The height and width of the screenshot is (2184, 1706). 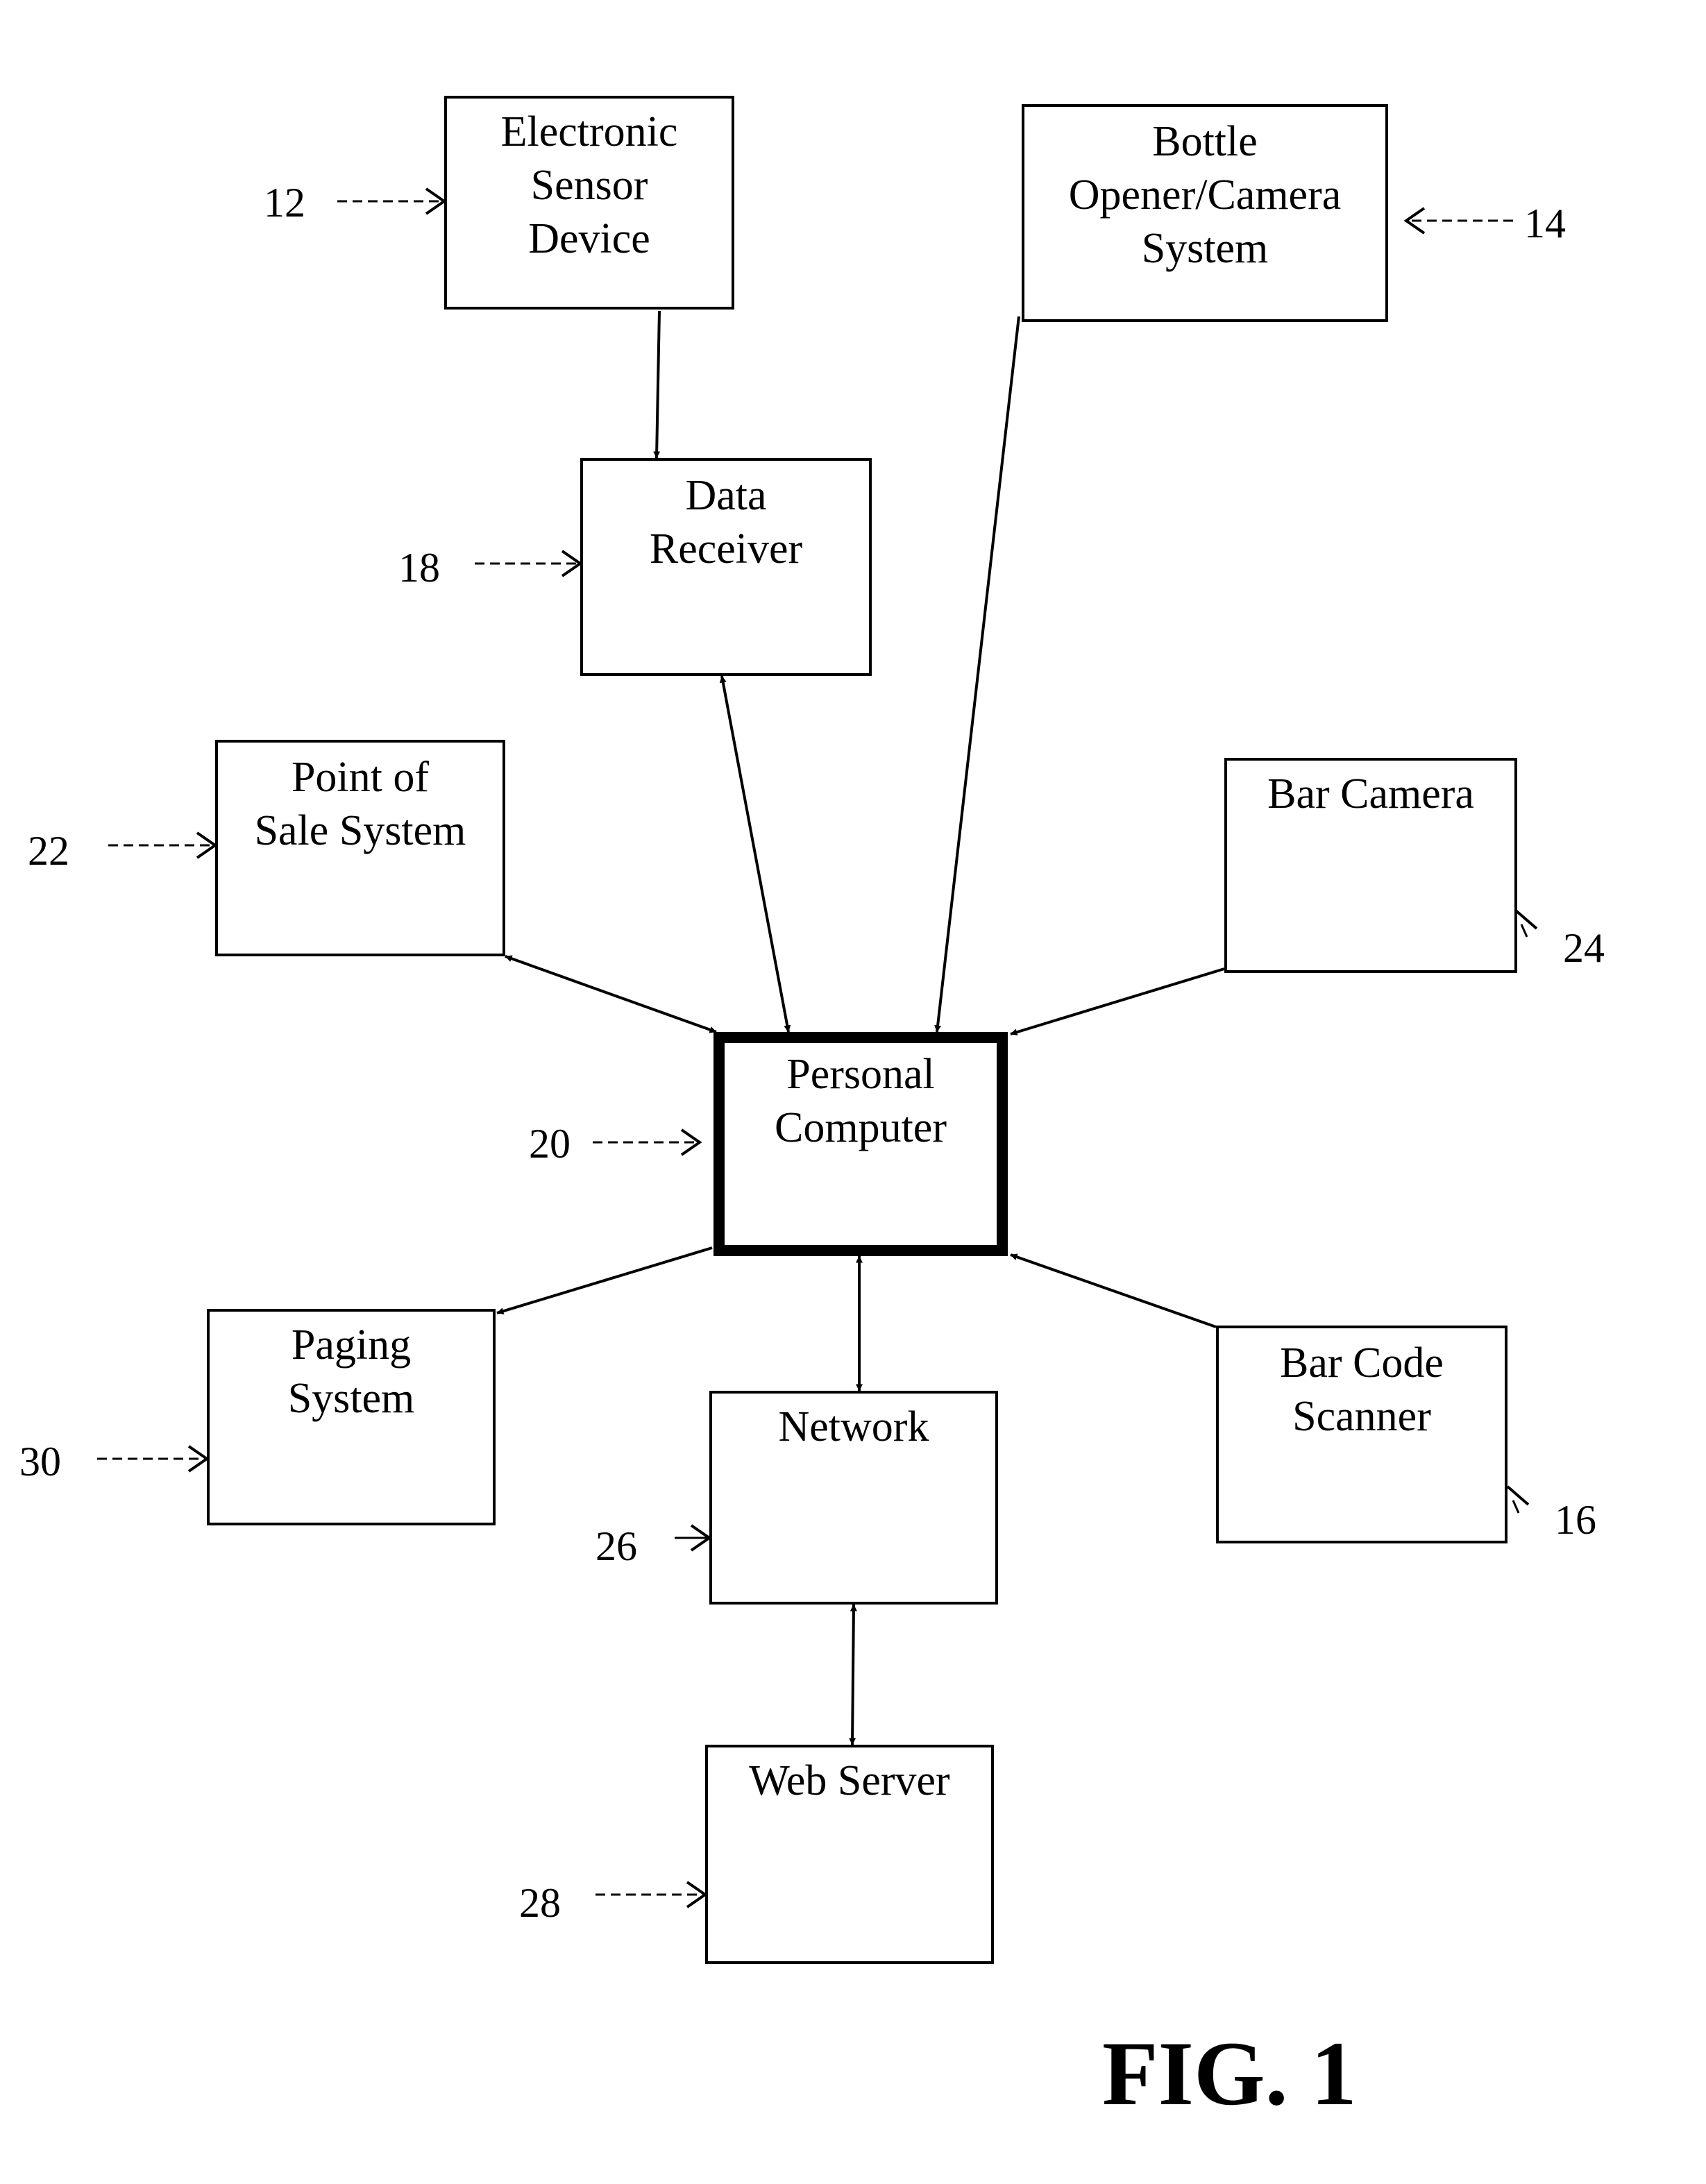 What do you see at coordinates (977, 674) in the screenshot?
I see `connection-arrow-bottle-opener-camera-system-to-personal-computer` at bounding box center [977, 674].